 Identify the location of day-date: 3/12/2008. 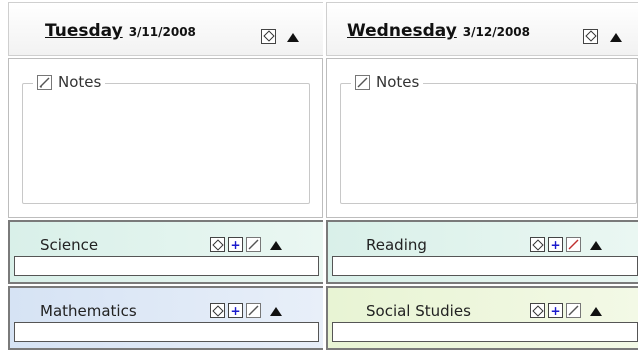
(496, 32).